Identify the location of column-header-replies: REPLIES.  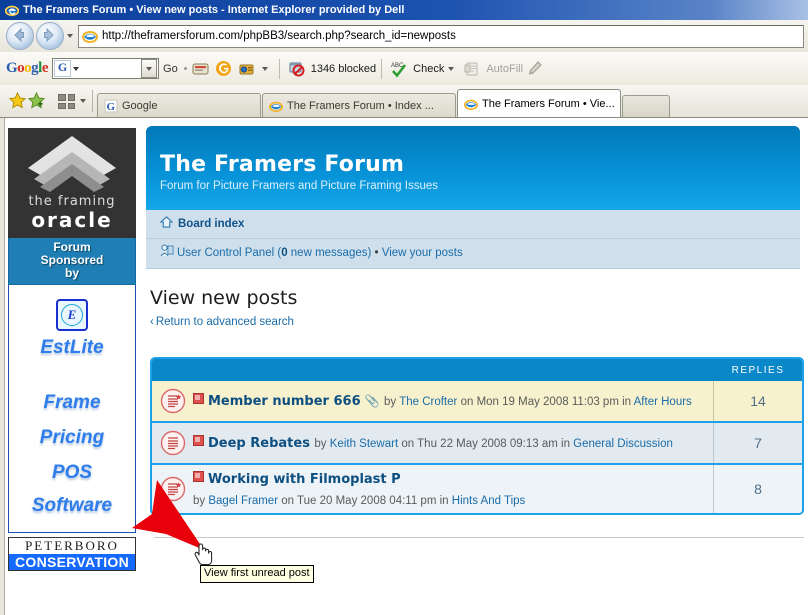
(758, 370).